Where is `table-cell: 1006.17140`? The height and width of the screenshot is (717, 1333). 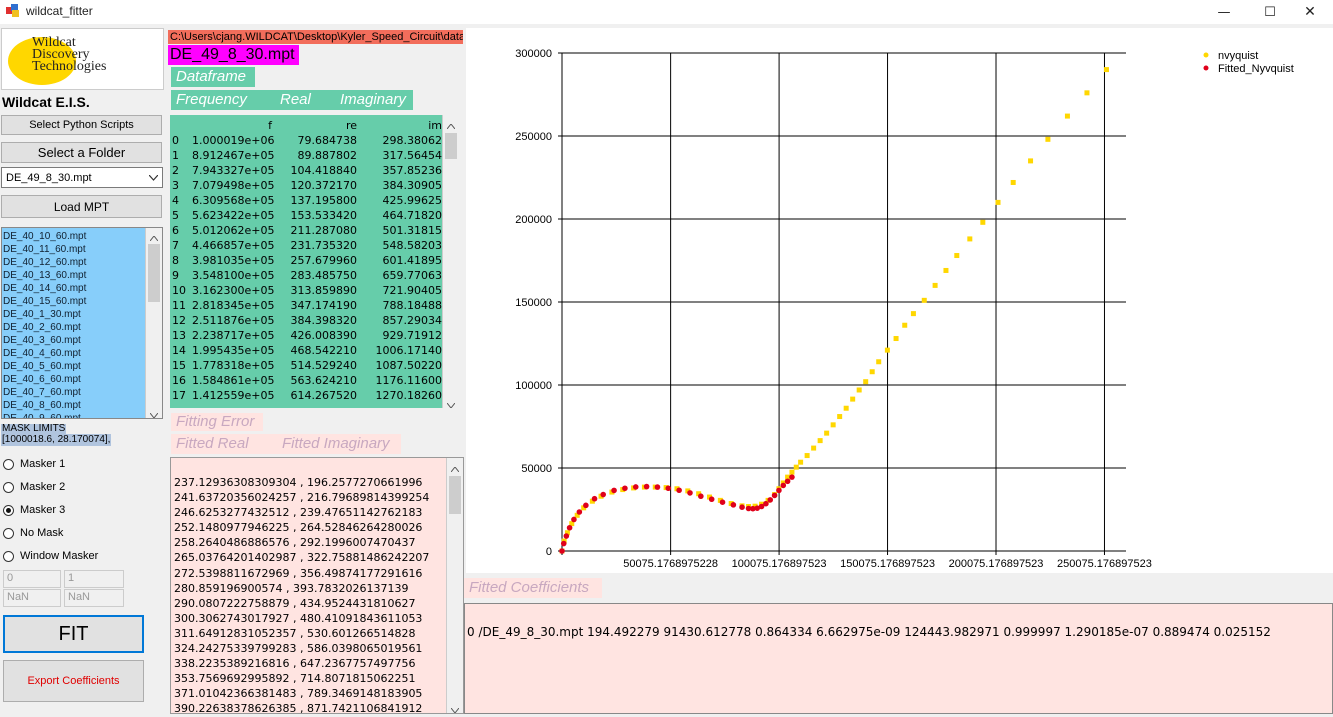 table-cell: 1006.17140 is located at coordinates (408, 350).